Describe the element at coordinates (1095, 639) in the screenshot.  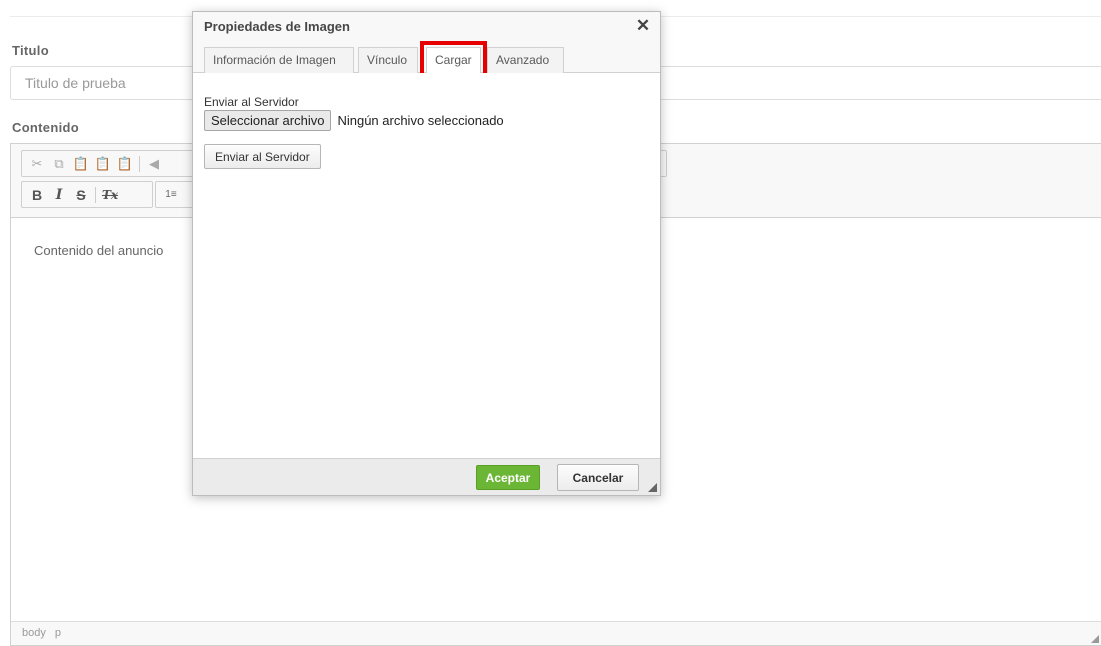
I see `editor-resize-grip` at that location.